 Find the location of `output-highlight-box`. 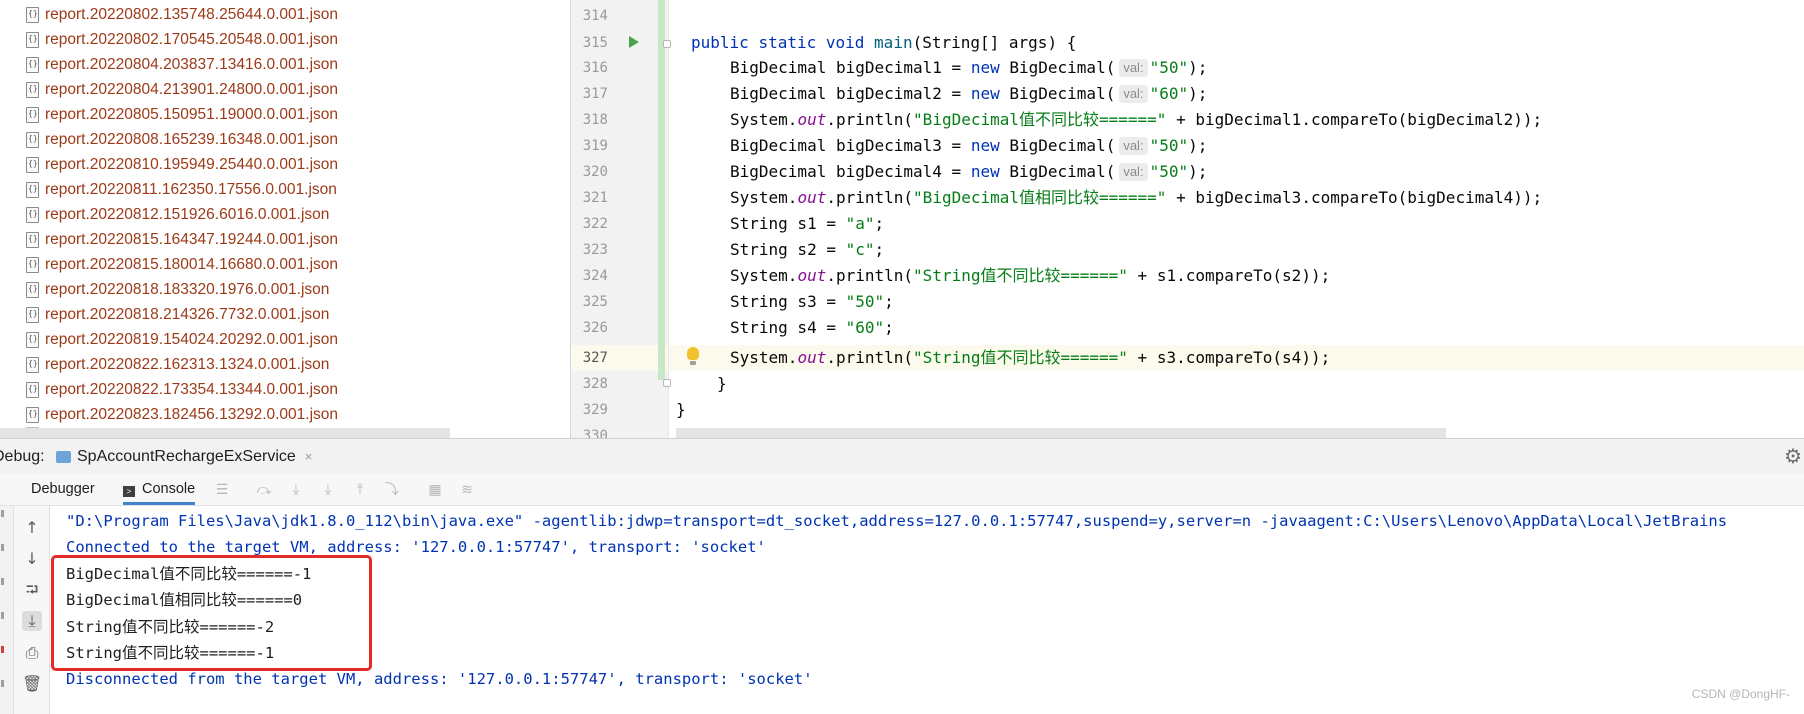

output-highlight-box is located at coordinates (211, 613).